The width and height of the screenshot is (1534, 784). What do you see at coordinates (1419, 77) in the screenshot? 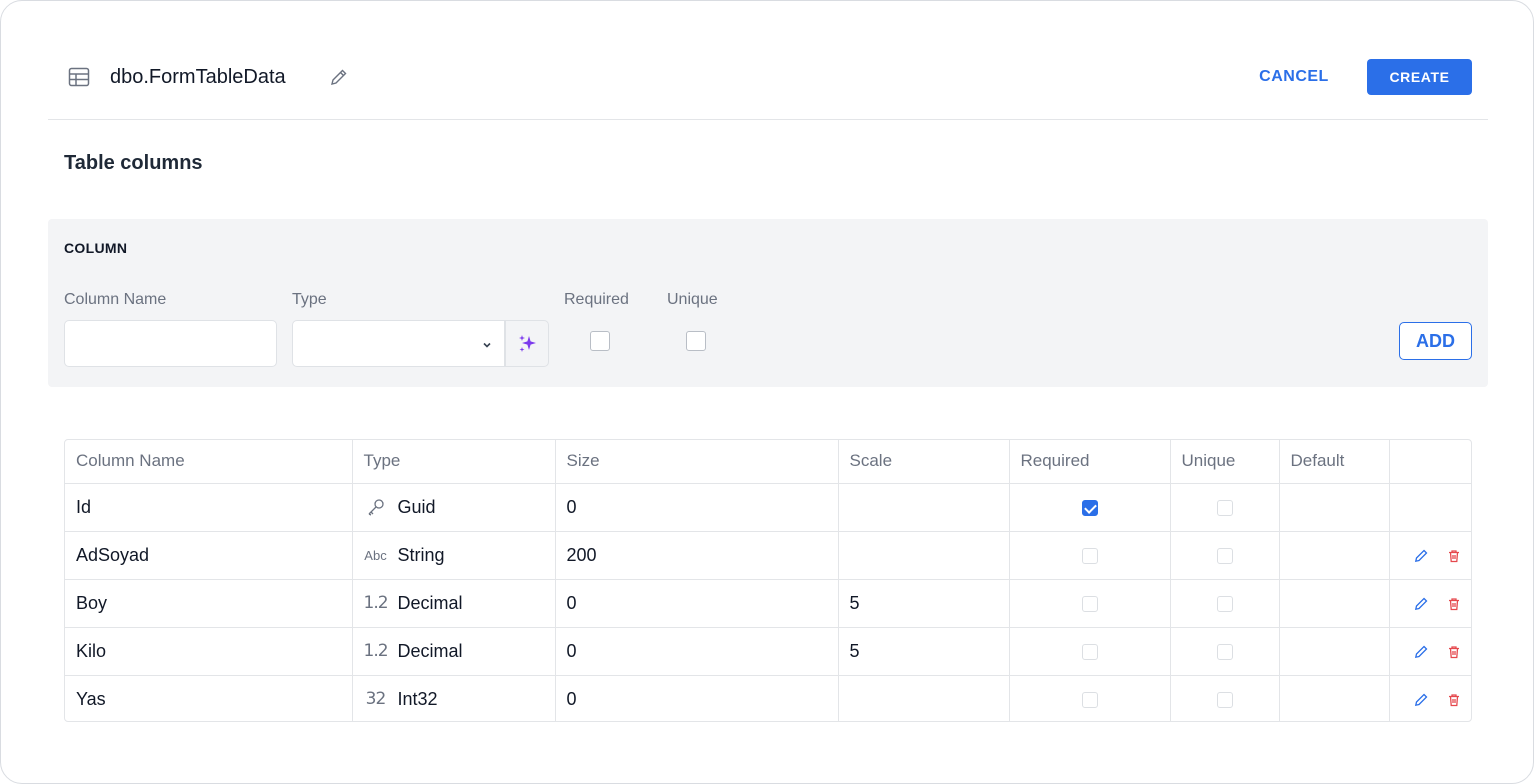
I see `create-button: CREATE` at bounding box center [1419, 77].